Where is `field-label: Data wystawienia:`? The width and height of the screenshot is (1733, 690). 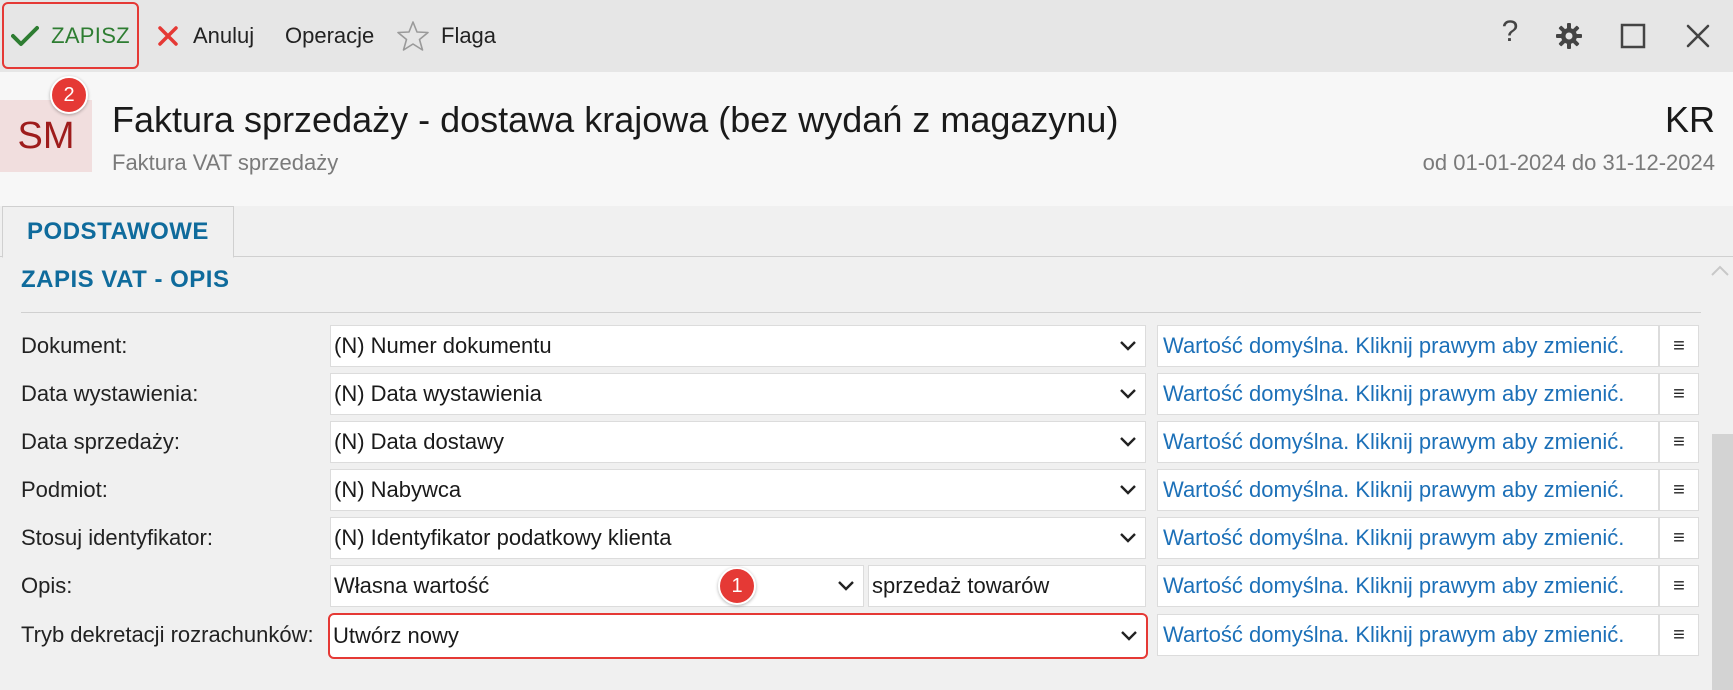
field-label: Data wystawienia: is located at coordinates (110, 393).